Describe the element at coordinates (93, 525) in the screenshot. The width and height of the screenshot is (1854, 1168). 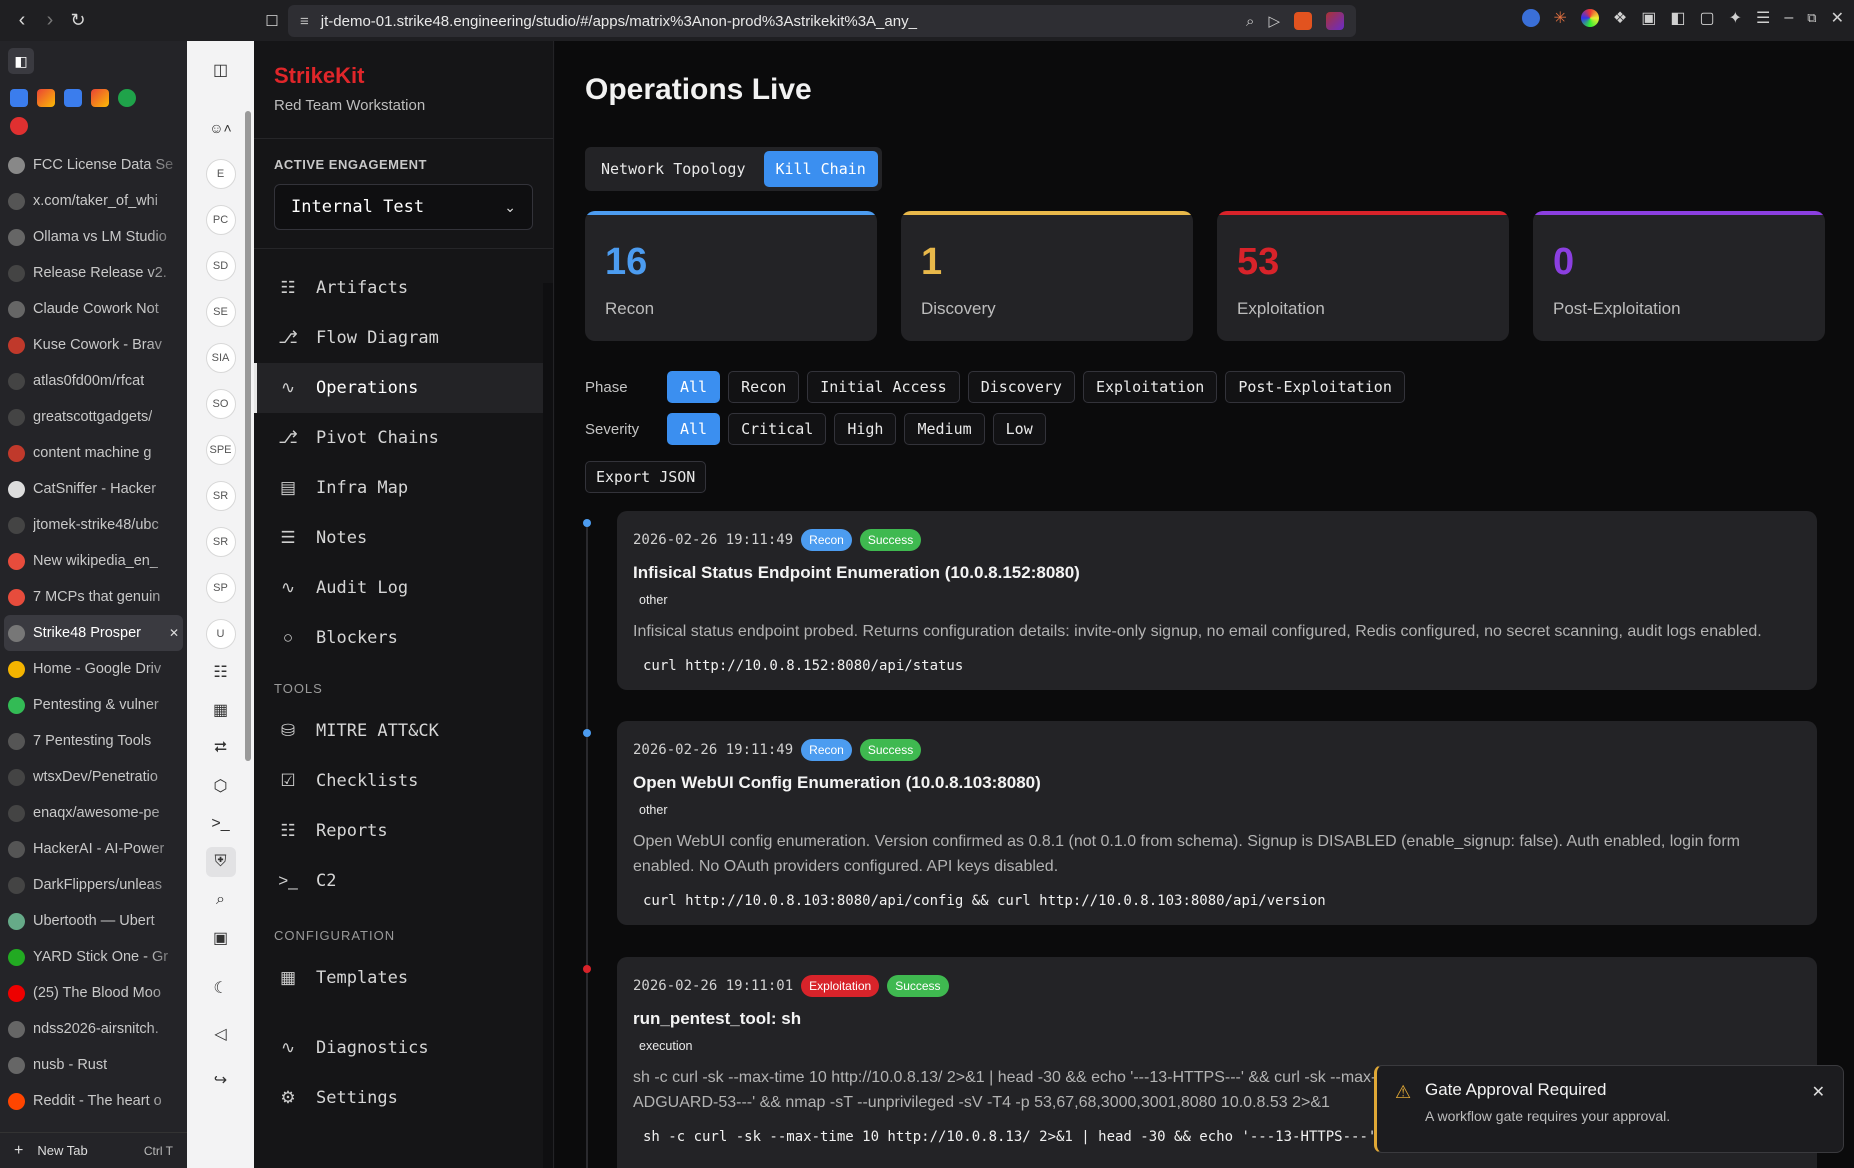
I see `browser-tab: jtomek-strike48/ubc` at that location.